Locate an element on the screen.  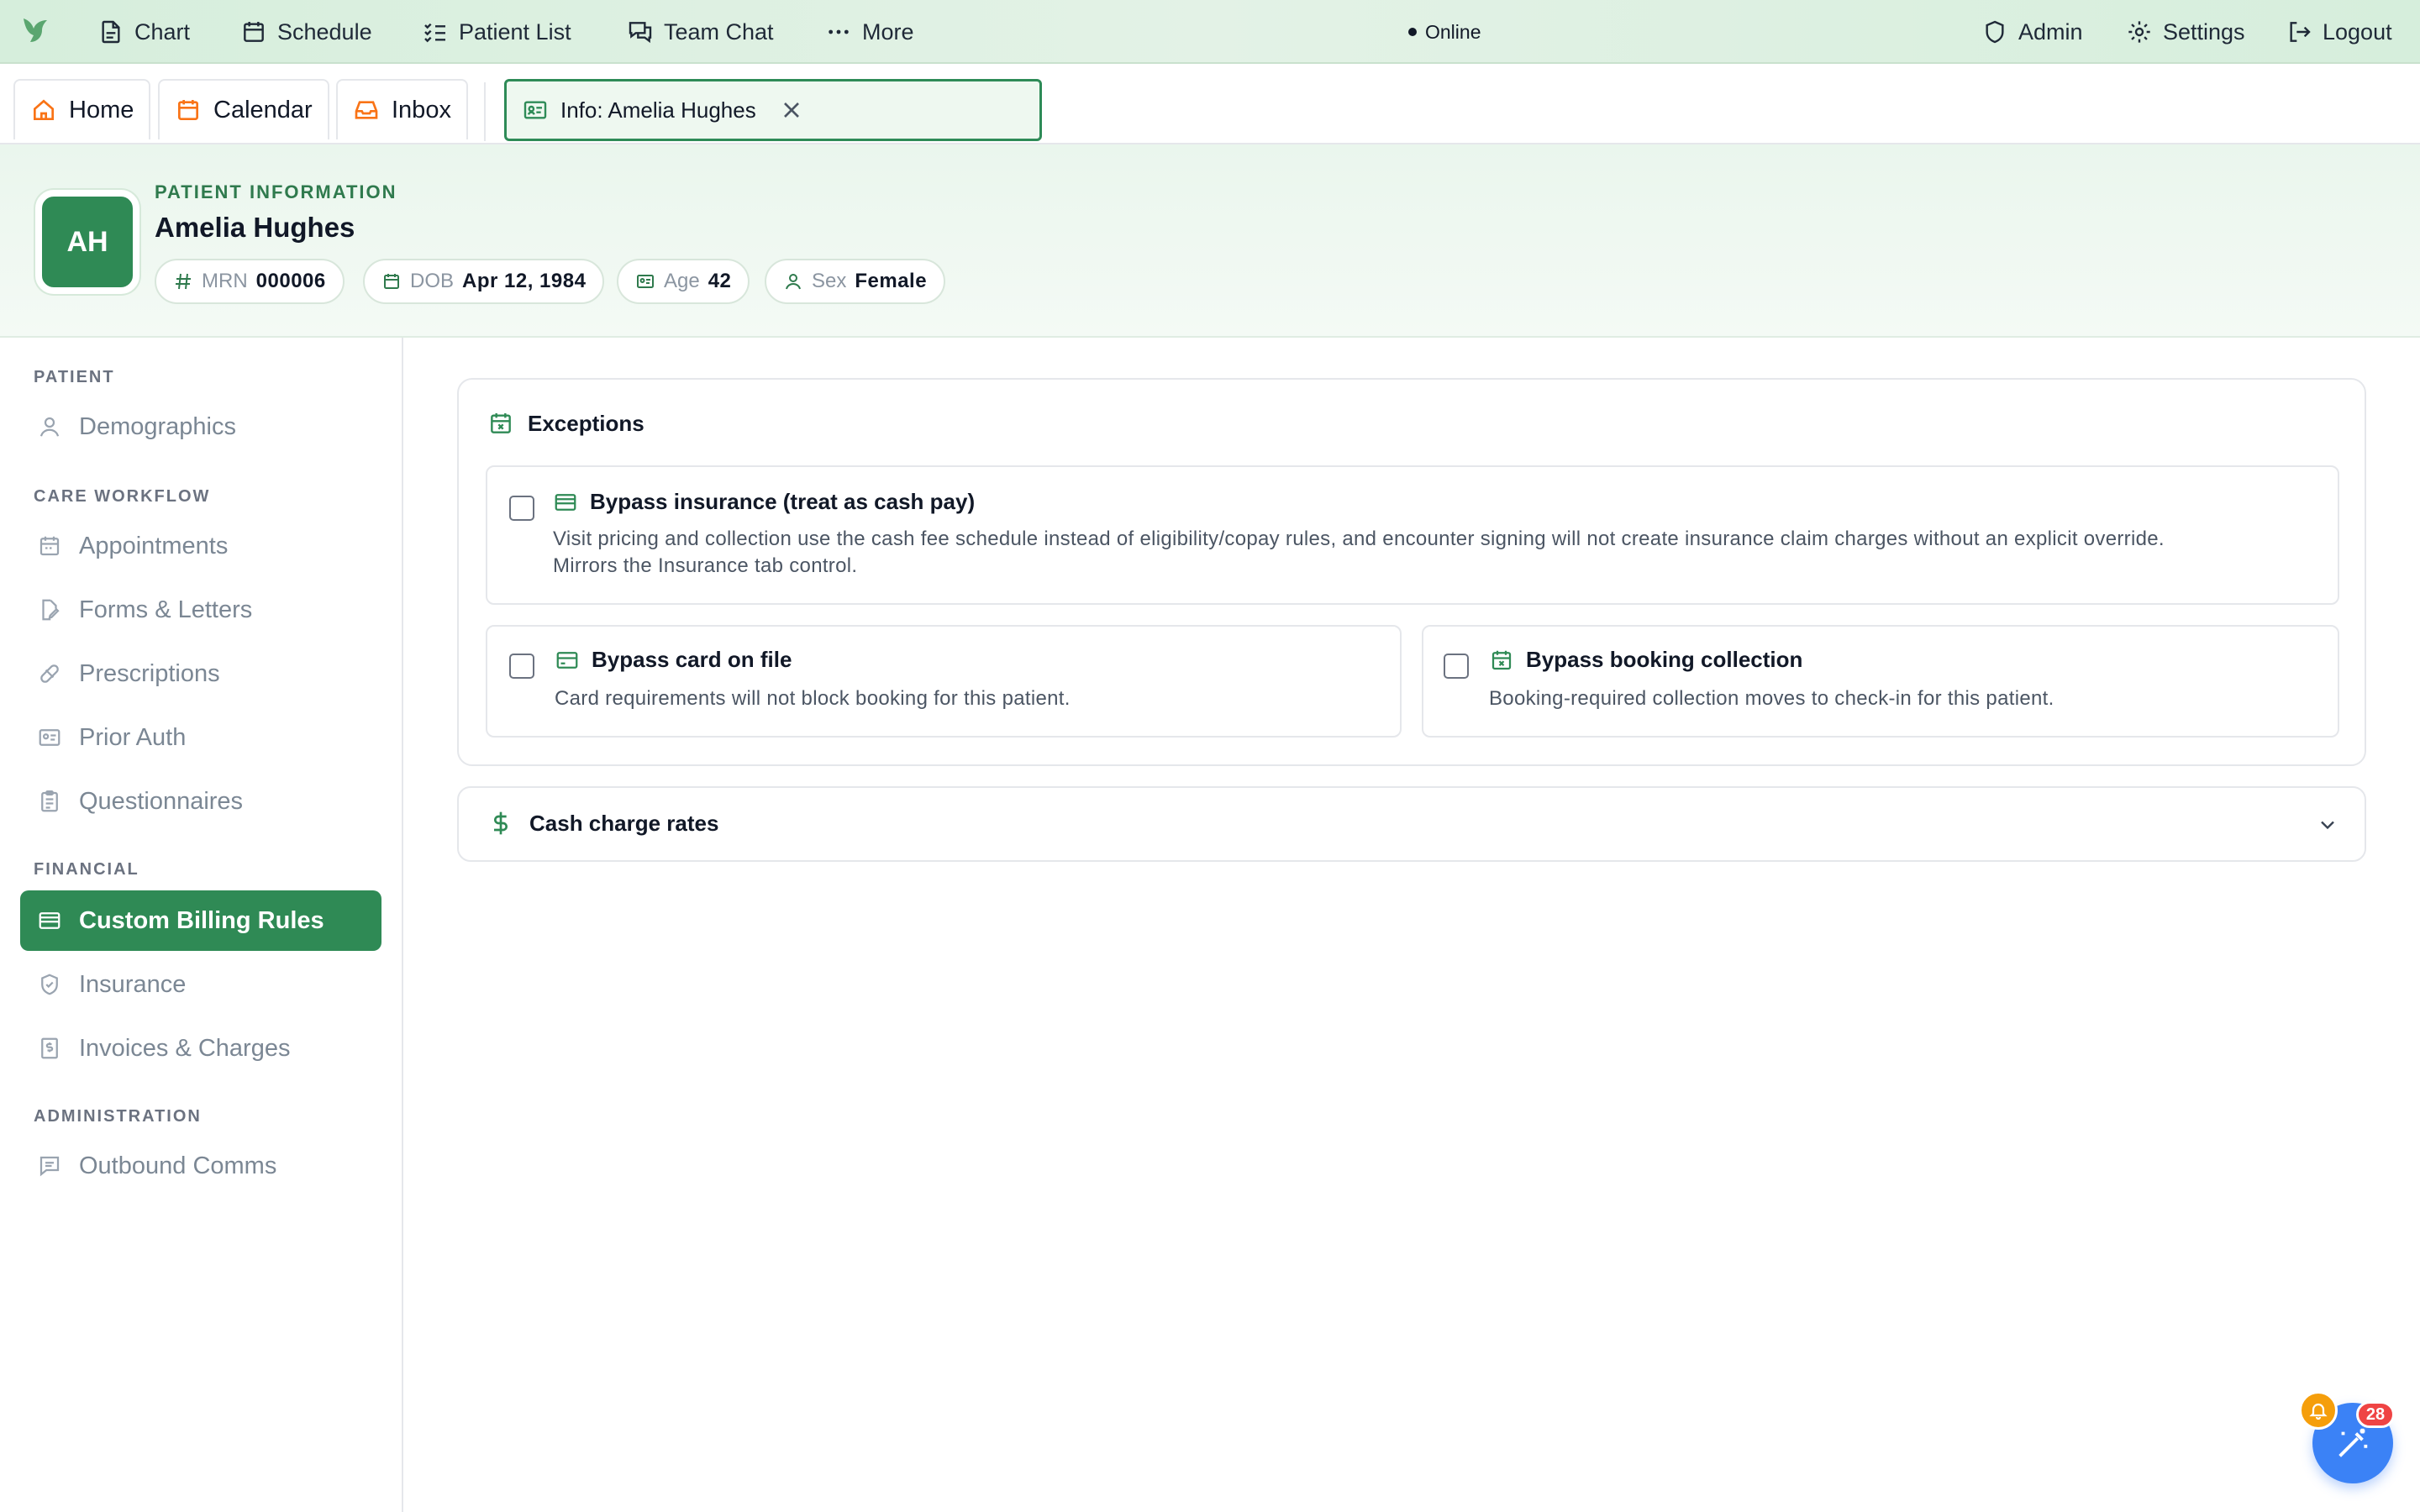
shield-icon is located at coordinates (1995, 32).